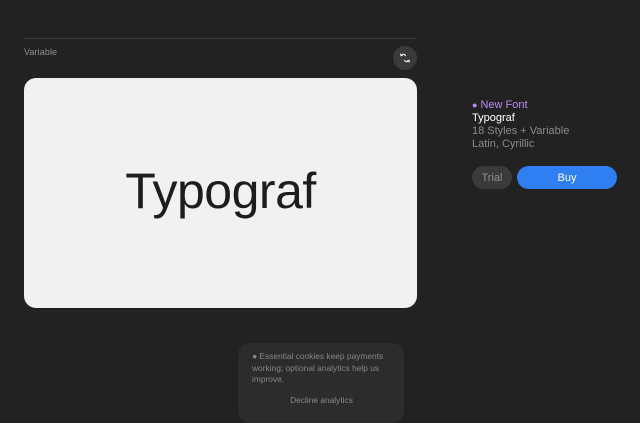 The image size is (640, 423). I want to click on trial-button: Trial, so click(492, 177).